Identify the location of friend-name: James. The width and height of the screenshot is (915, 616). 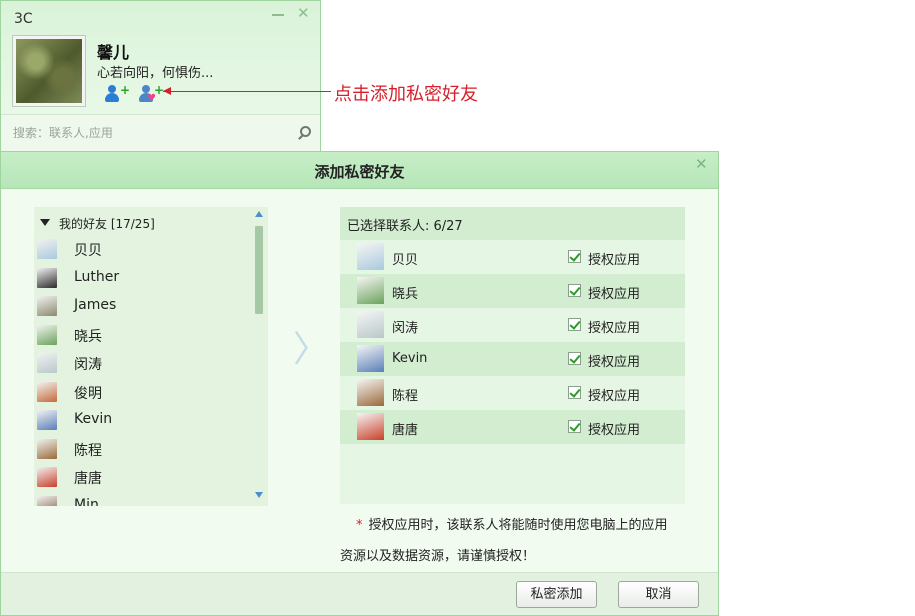
(95, 305).